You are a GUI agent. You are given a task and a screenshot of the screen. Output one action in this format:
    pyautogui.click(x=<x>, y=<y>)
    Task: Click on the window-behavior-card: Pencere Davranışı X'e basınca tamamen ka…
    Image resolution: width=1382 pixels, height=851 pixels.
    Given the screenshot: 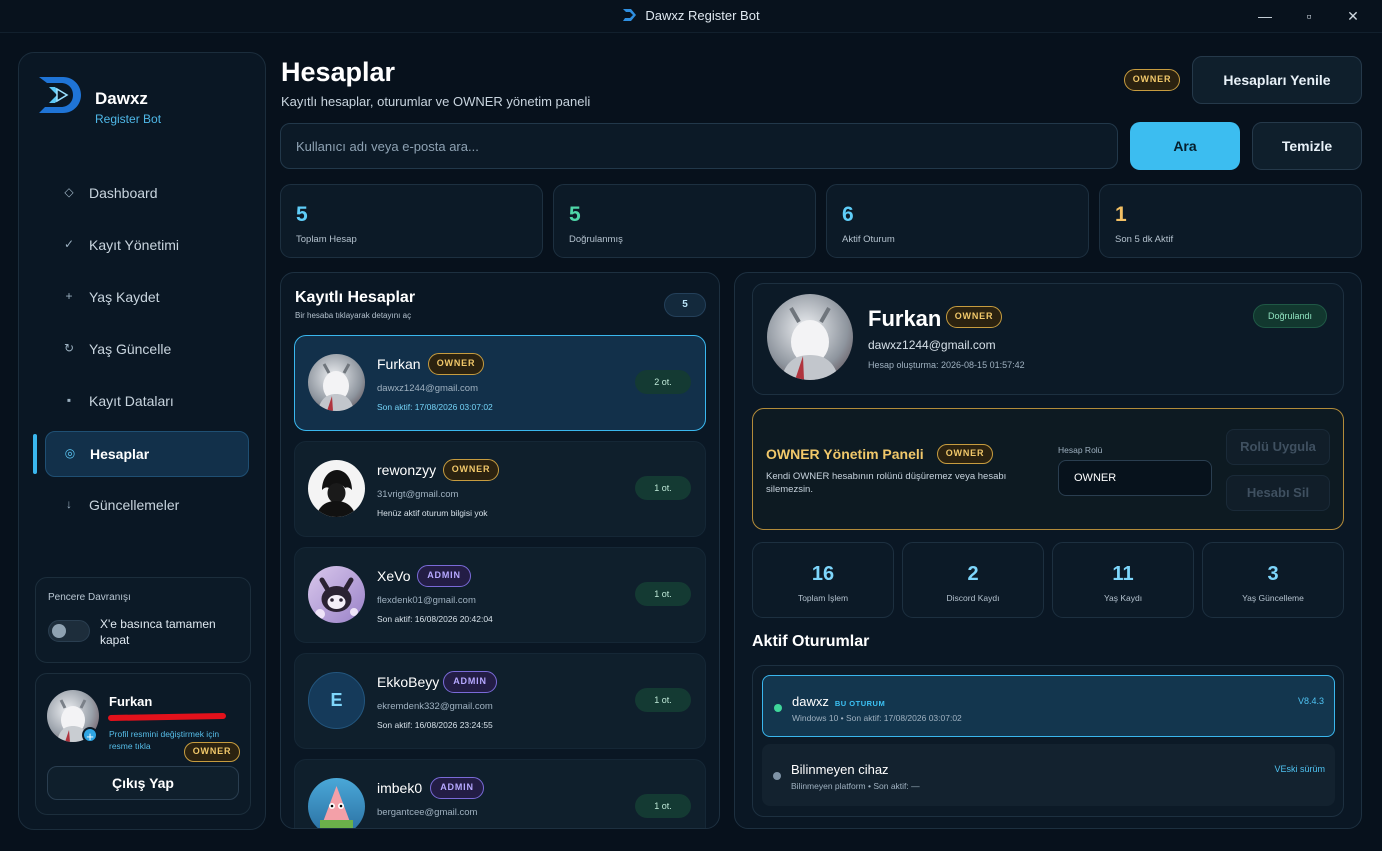 What is the action you would take?
    pyautogui.click(x=143, y=620)
    